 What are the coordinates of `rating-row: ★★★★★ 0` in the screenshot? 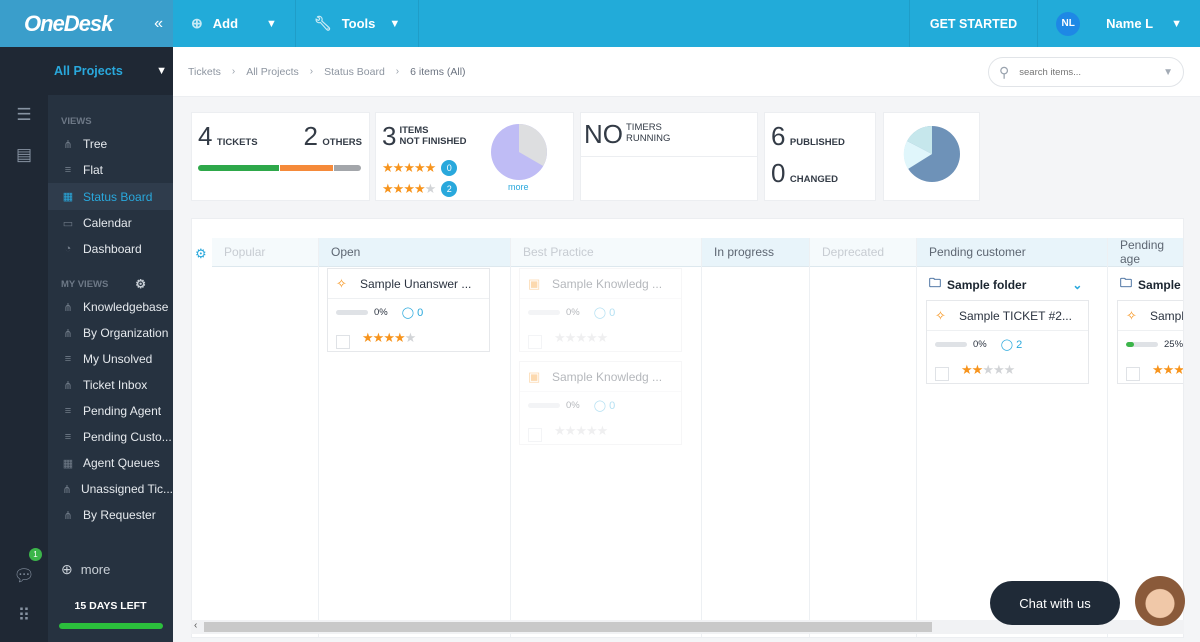 It's located at (420, 167).